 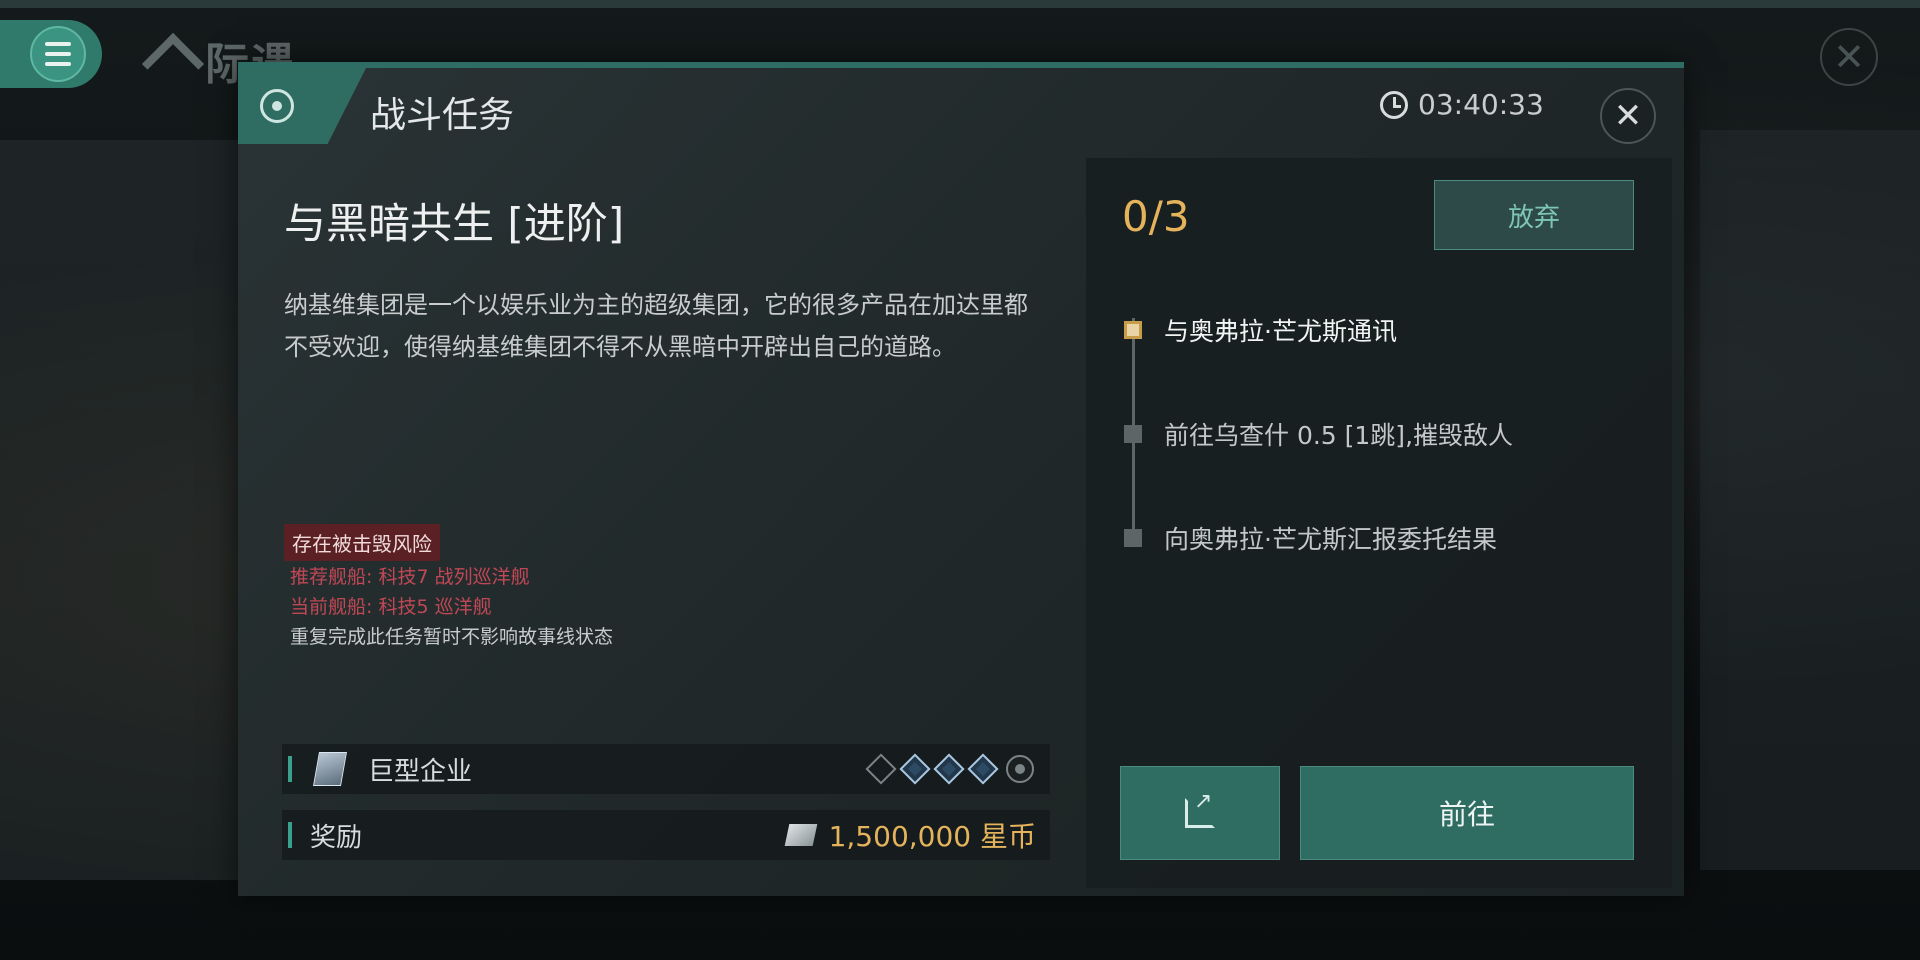 What do you see at coordinates (1467, 813) in the screenshot?
I see `go-button: 前往` at bounding box center [1467, 813].